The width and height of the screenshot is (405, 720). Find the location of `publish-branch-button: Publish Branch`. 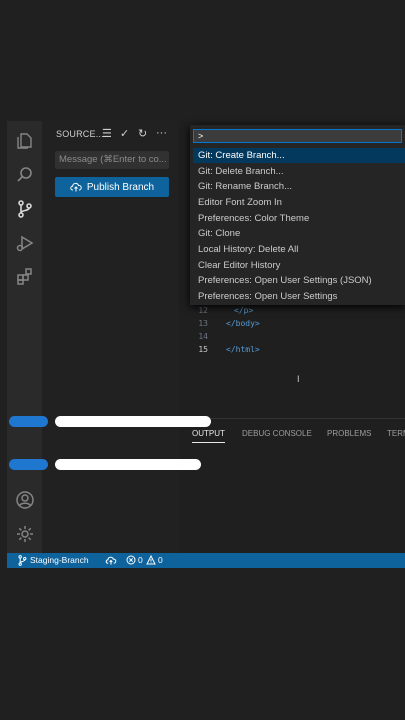

publish-branch-button: Publish Branch is located at coordinates (112, 187).